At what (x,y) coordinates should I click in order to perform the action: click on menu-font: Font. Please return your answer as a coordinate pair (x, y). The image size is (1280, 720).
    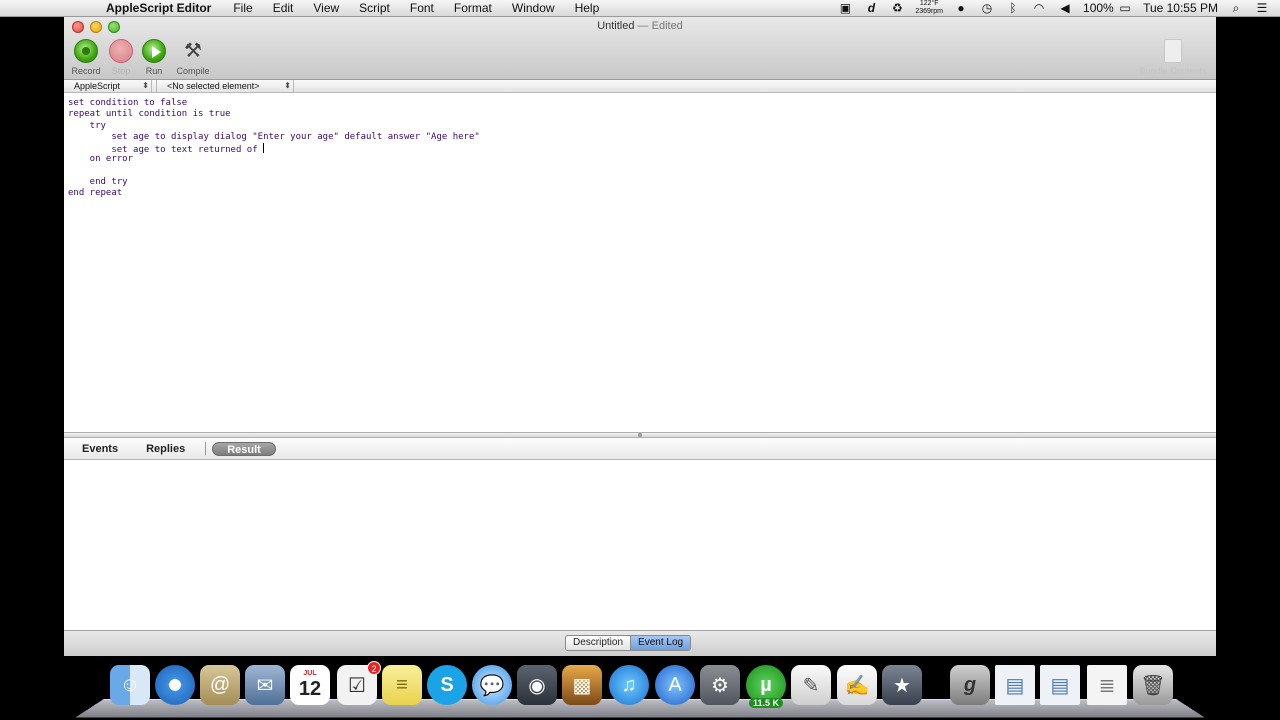
    Looking at the image, I should click on (422, 8).